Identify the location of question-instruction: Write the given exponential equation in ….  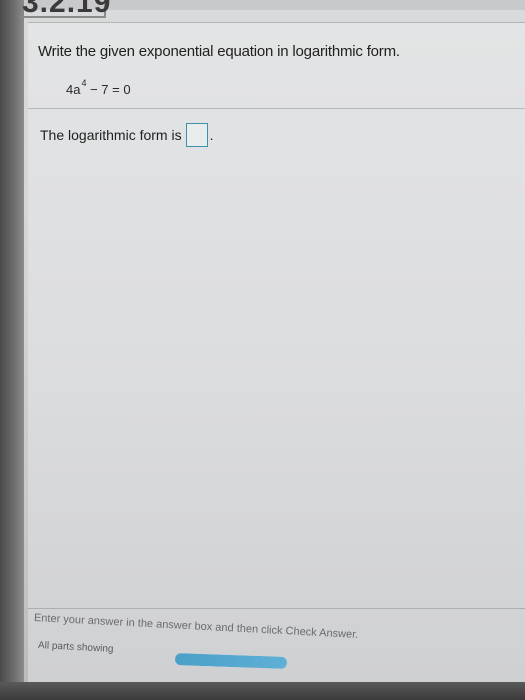
(219, 51).